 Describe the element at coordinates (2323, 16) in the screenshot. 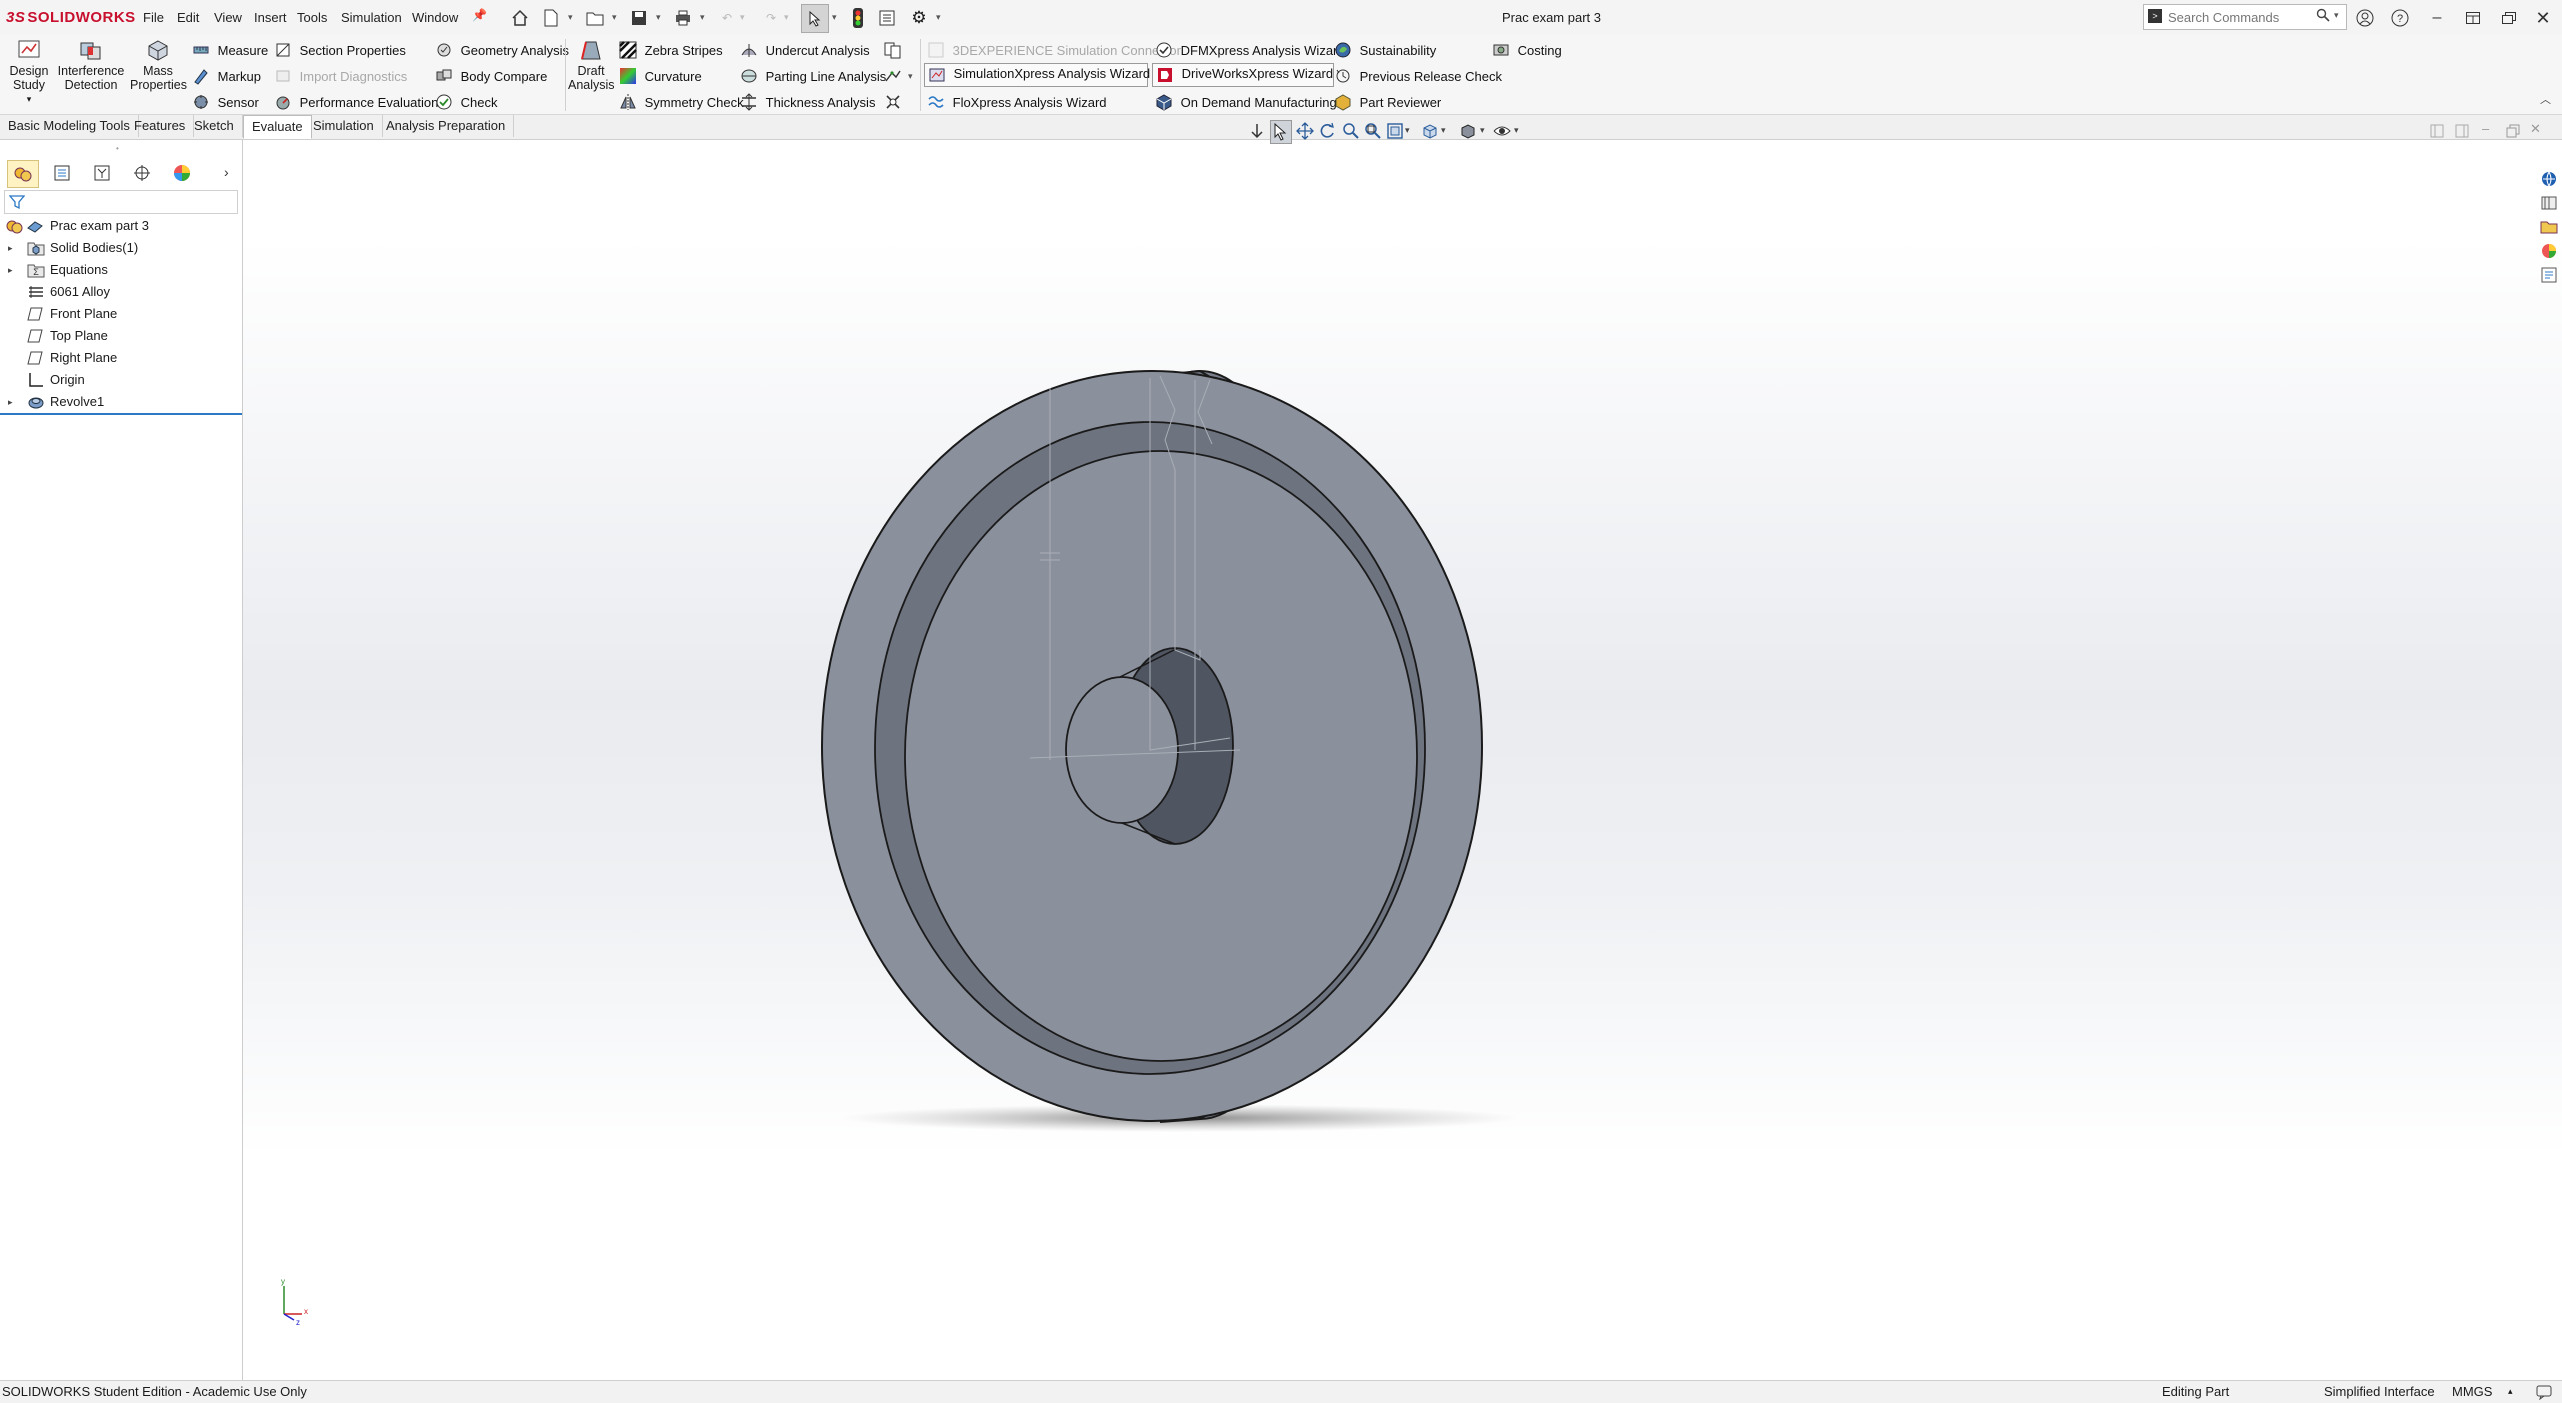

I see `search-icon` at that location.